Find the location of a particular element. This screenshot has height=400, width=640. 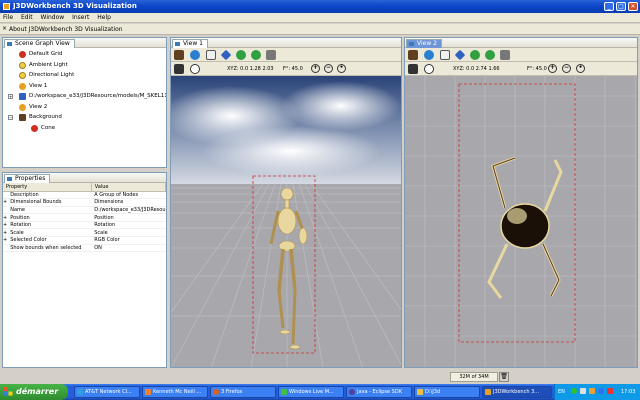

property-value: ON is located at coordinates (128, 248).